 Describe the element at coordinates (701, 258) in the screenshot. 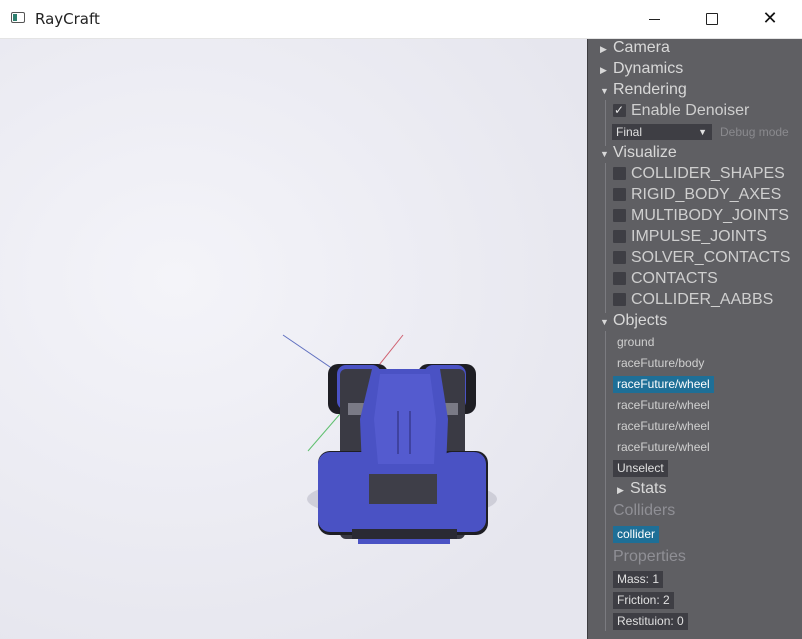

I see `visualize-option: SOLVER_CONTACTS` at that location.